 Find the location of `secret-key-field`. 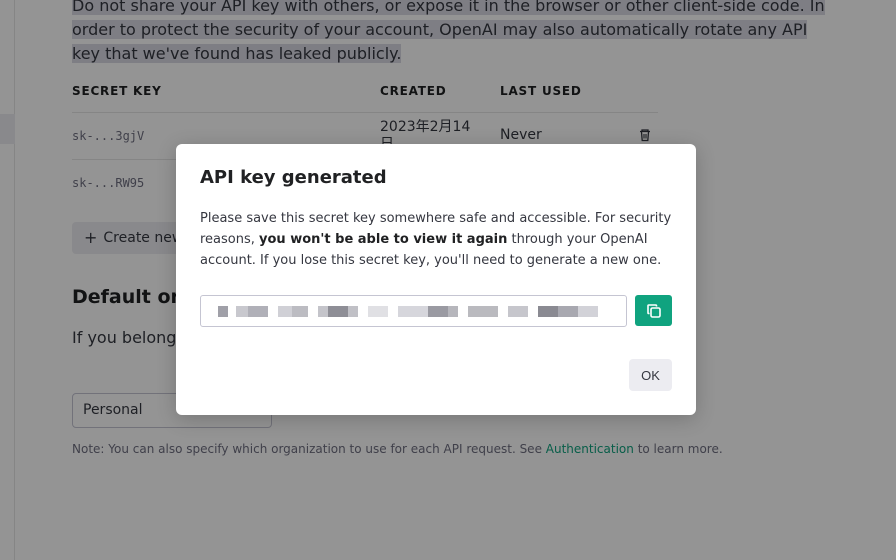

secret-key-field is located at coordinates (413, 311).